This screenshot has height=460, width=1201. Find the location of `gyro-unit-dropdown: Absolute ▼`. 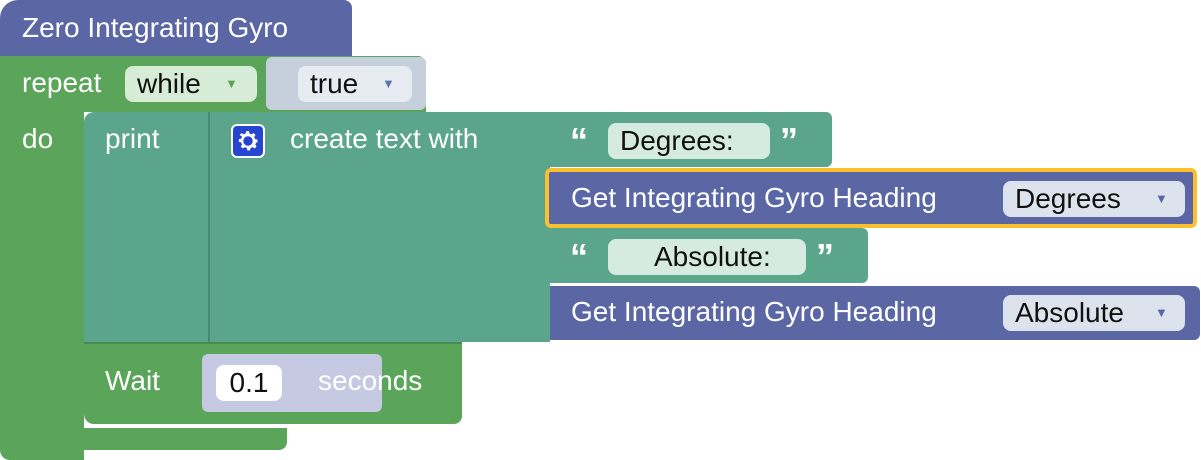

gyro-unit-dropdown: Absolute ▼ is located at coordinates (1094, 313).